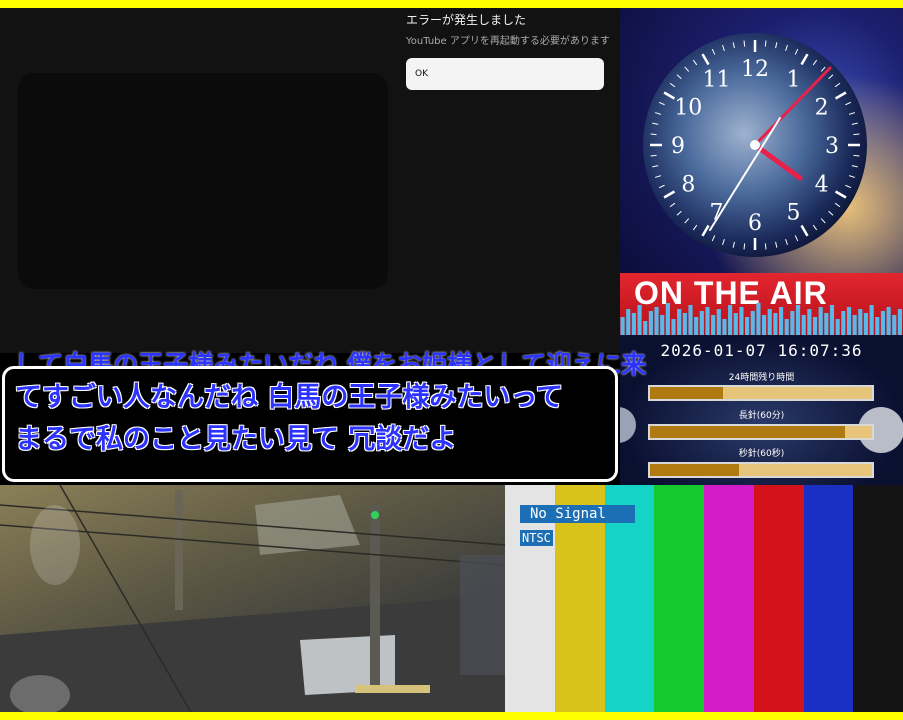 The height and width of the screenshot is (720, 903). What do you see at coordinates (794, 213) in the screenshot?
I see `clock-numeral: 5` at bounding box center [794, 213].